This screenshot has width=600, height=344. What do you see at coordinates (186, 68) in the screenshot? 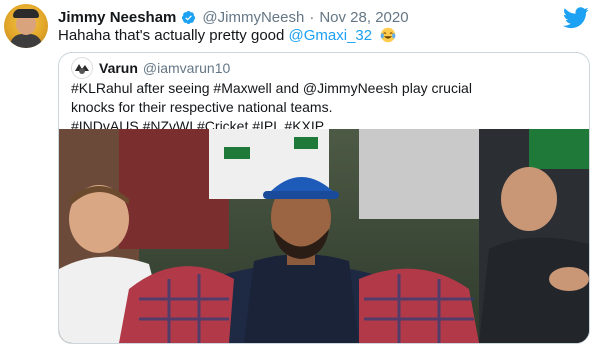
I see `quoted-author-handle: @iamvarun10` at bounding box center [186, 68].